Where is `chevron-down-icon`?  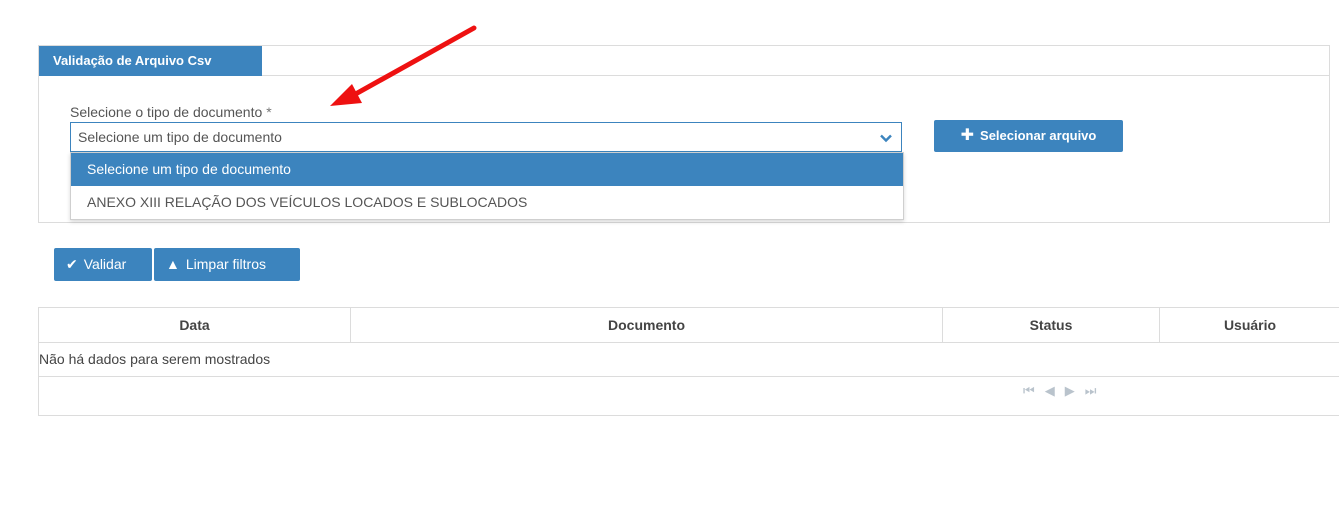 chevron-down-icon is located at coordinates (886, 137).